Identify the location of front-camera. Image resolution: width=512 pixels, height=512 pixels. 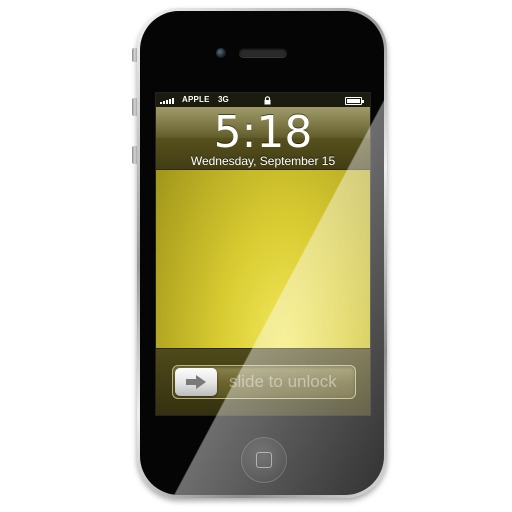
(221, 53).